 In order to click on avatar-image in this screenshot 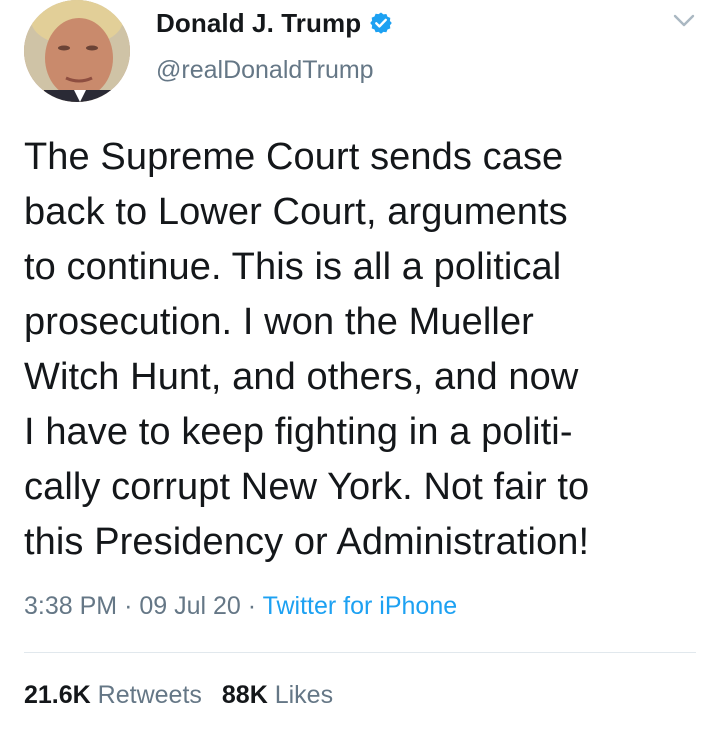, I will do `click(77, 51)`.